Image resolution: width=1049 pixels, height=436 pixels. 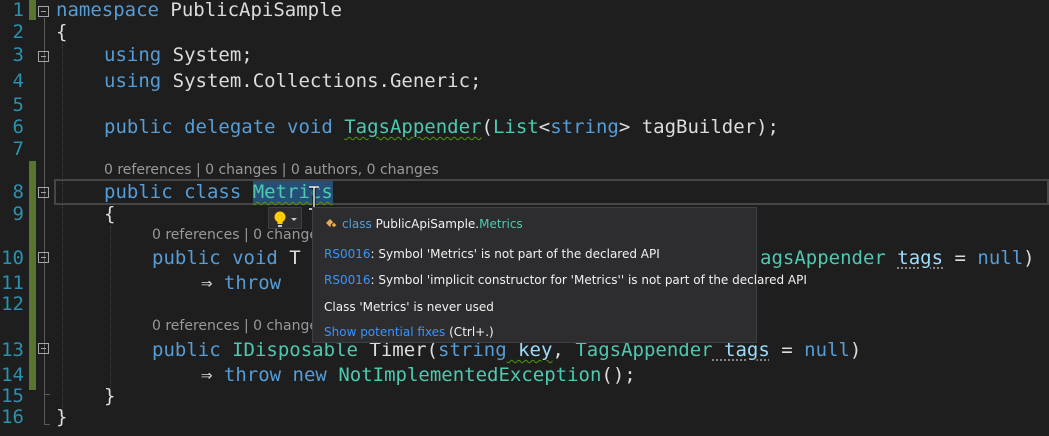 I want to click on line-number: 3, so click(x=18, y=55).